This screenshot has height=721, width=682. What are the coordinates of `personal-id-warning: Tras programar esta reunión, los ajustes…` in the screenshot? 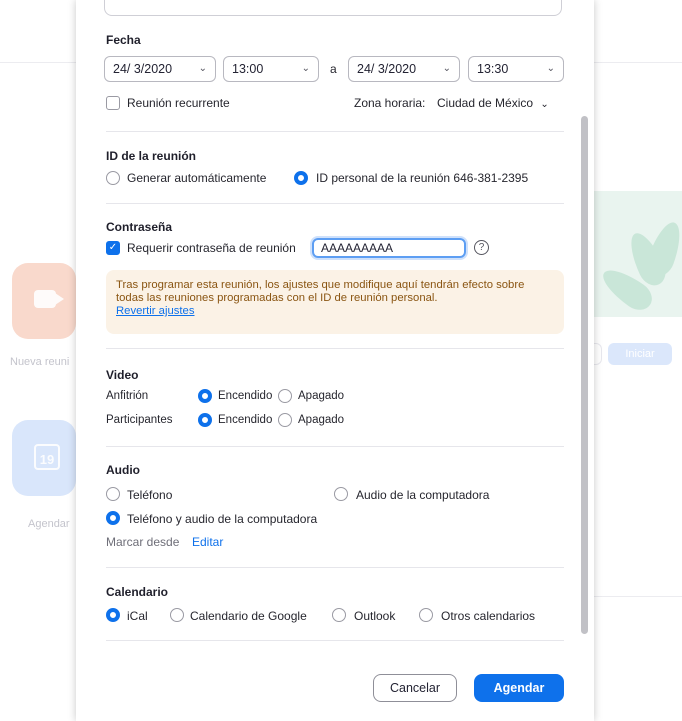 It's located at (335, 302).